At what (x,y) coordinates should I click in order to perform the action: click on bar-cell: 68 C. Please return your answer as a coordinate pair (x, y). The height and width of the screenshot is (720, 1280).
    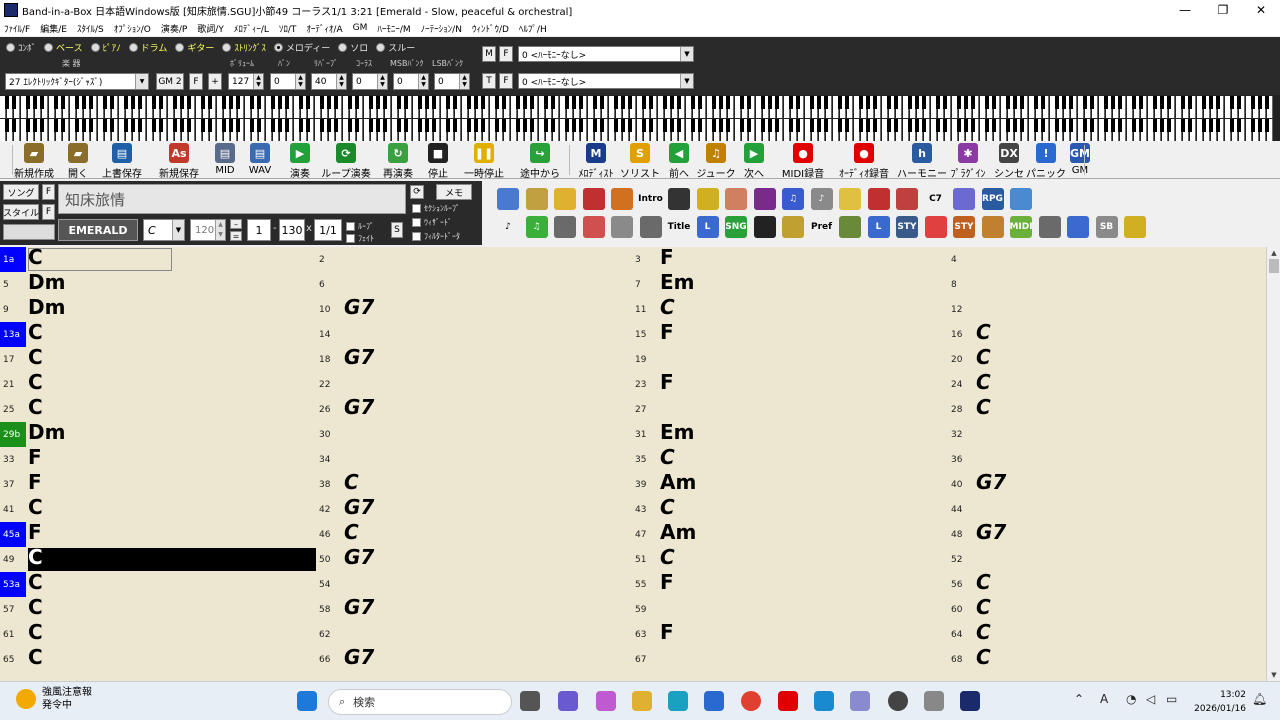
    Looking at the image, I should click on (1106, 658).